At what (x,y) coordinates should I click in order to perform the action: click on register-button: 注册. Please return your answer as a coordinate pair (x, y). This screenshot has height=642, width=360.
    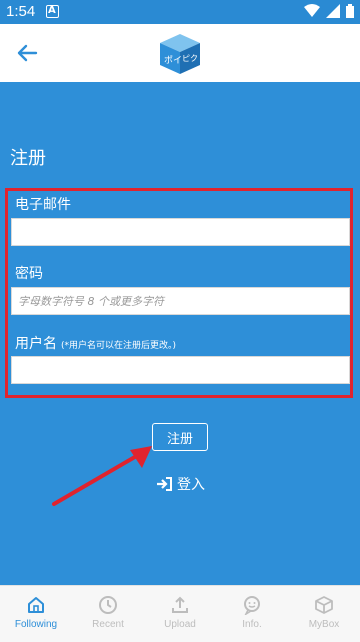
    Looking at the image, I should click on (180, 437).